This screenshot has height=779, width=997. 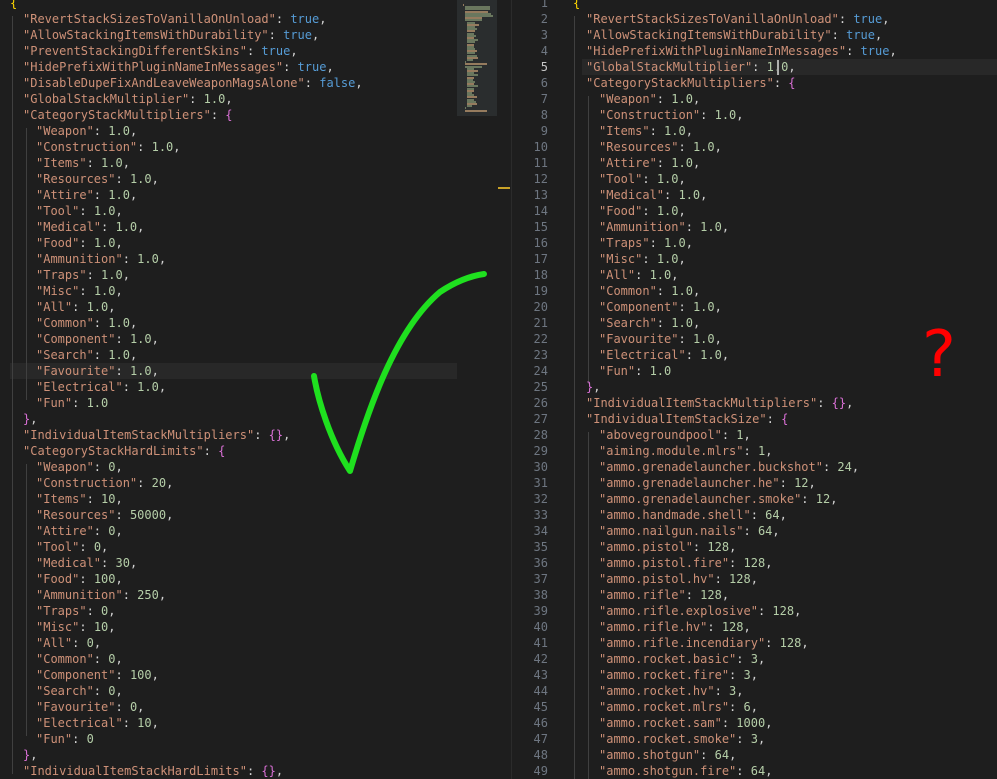 I want to click on code-line: 12 "Tool": 1.0,, so click(x=754, y=179).